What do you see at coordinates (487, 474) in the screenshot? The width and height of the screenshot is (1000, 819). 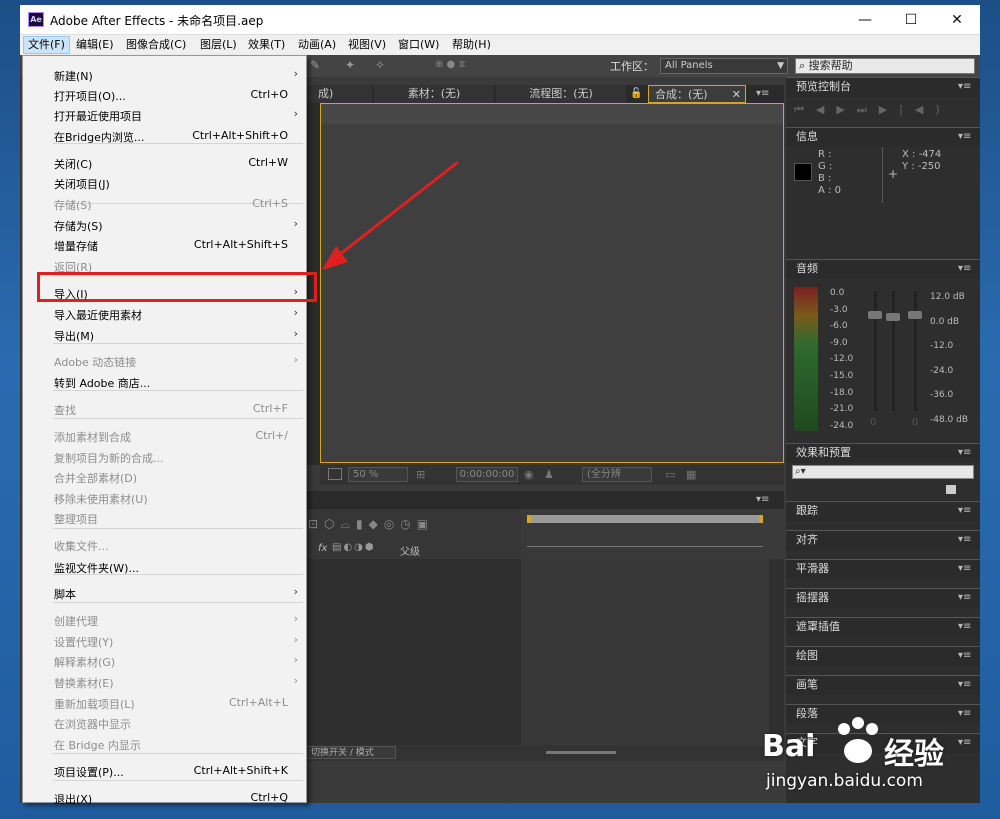 I see `timecode-display: 0:00:00:00` at bounding box center [487, 474].